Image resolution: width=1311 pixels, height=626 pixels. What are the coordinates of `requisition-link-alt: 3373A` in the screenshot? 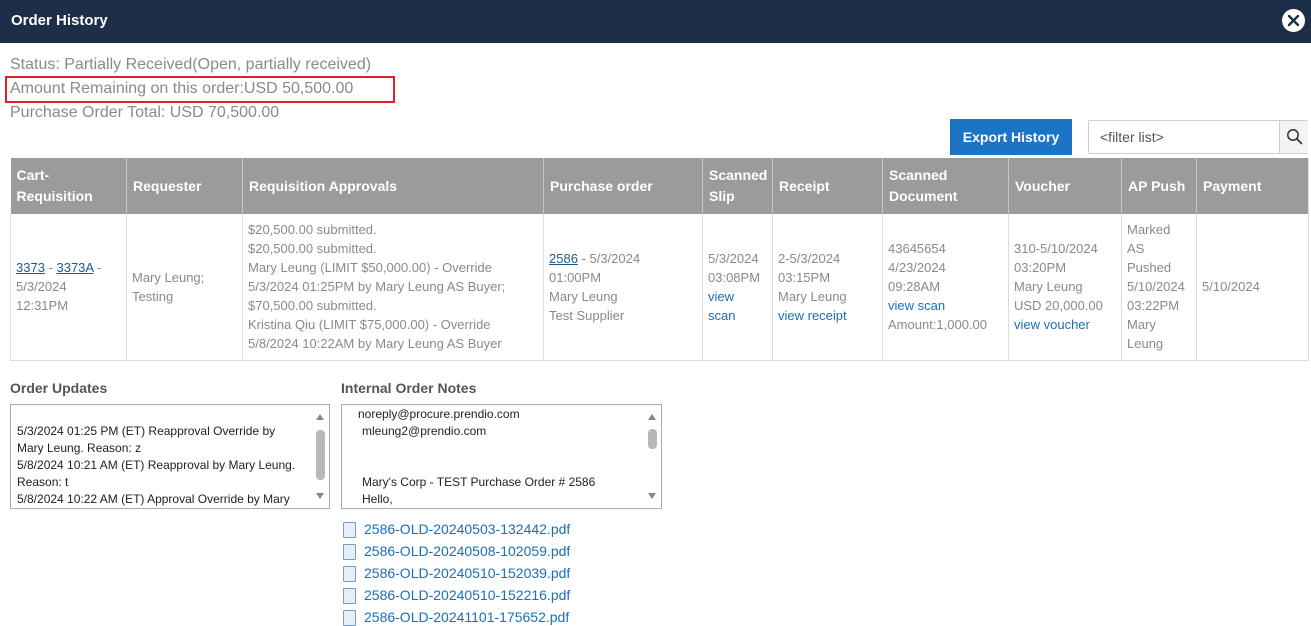 It's located at (74, 267).